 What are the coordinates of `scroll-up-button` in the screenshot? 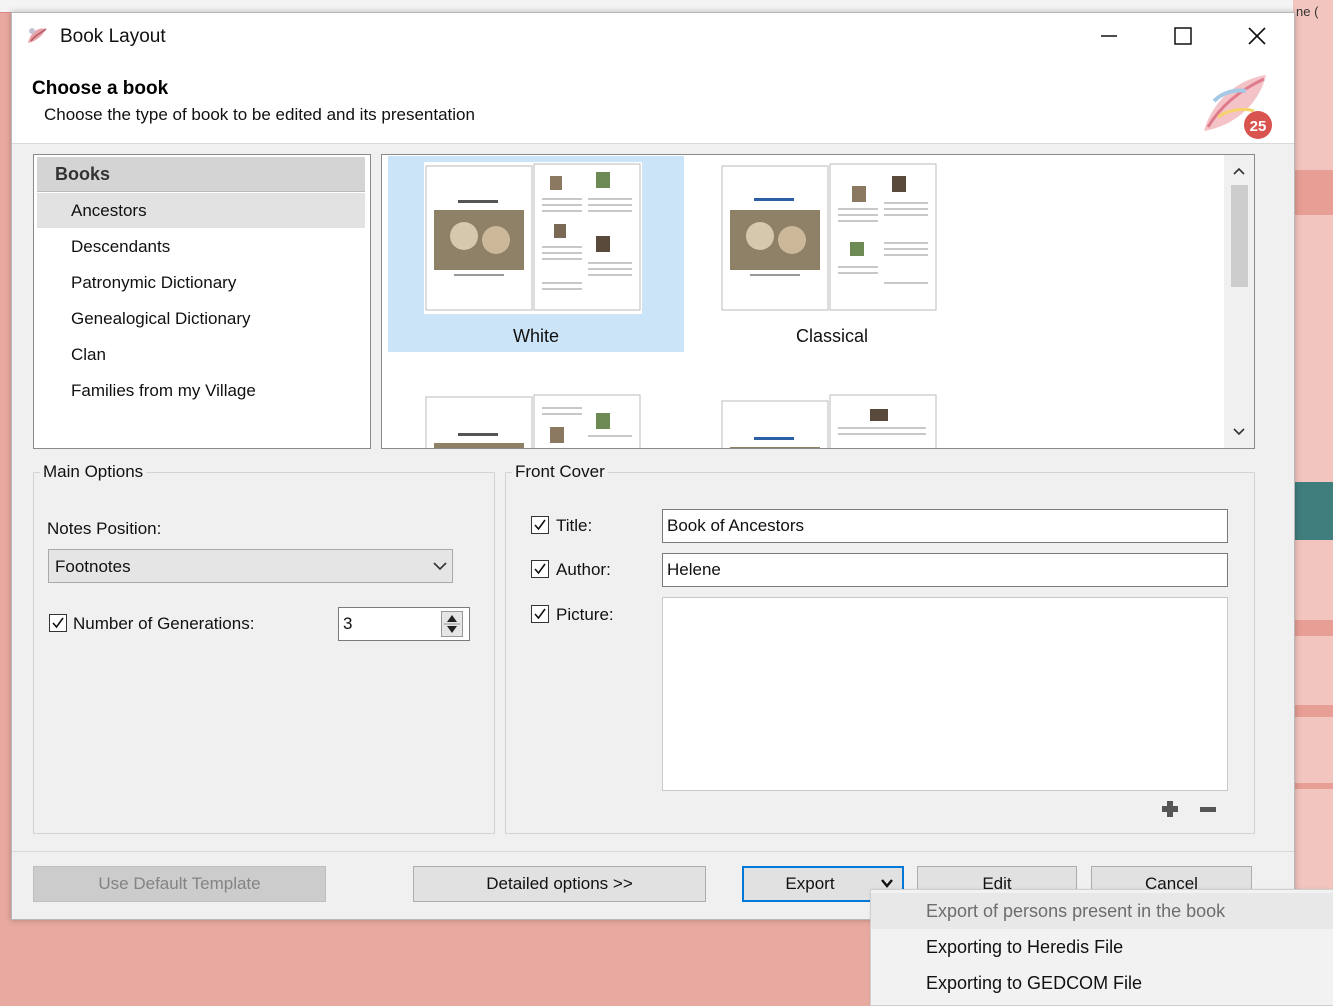 It's located at (1239, 171).